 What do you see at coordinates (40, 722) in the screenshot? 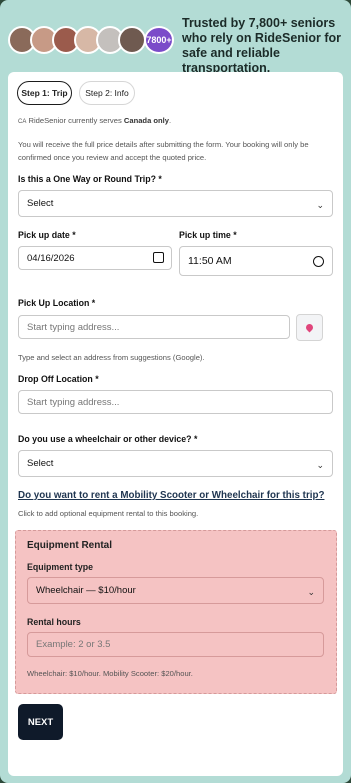
I see `next-button: NEXT` at bounding box center [40, 722].